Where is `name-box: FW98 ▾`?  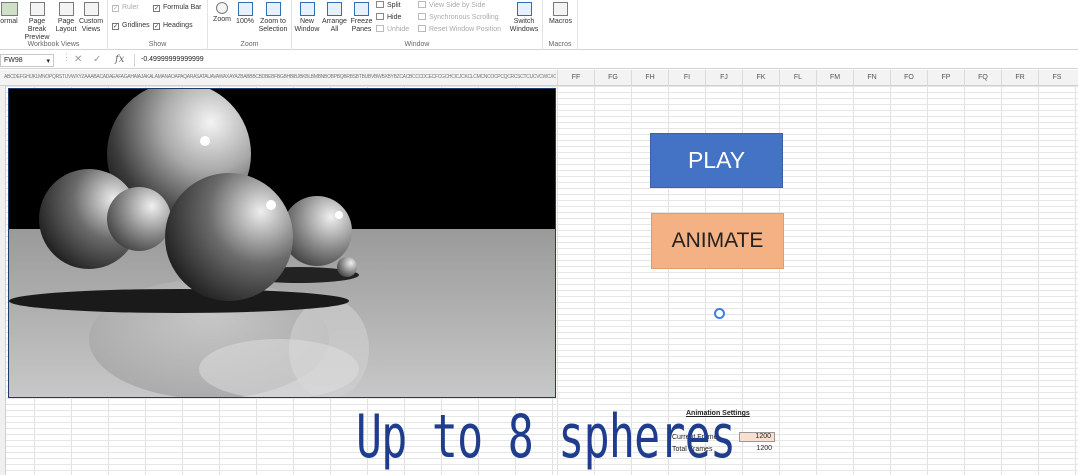
name-box: FW98 ▾ is located at coordinates (27, 60).